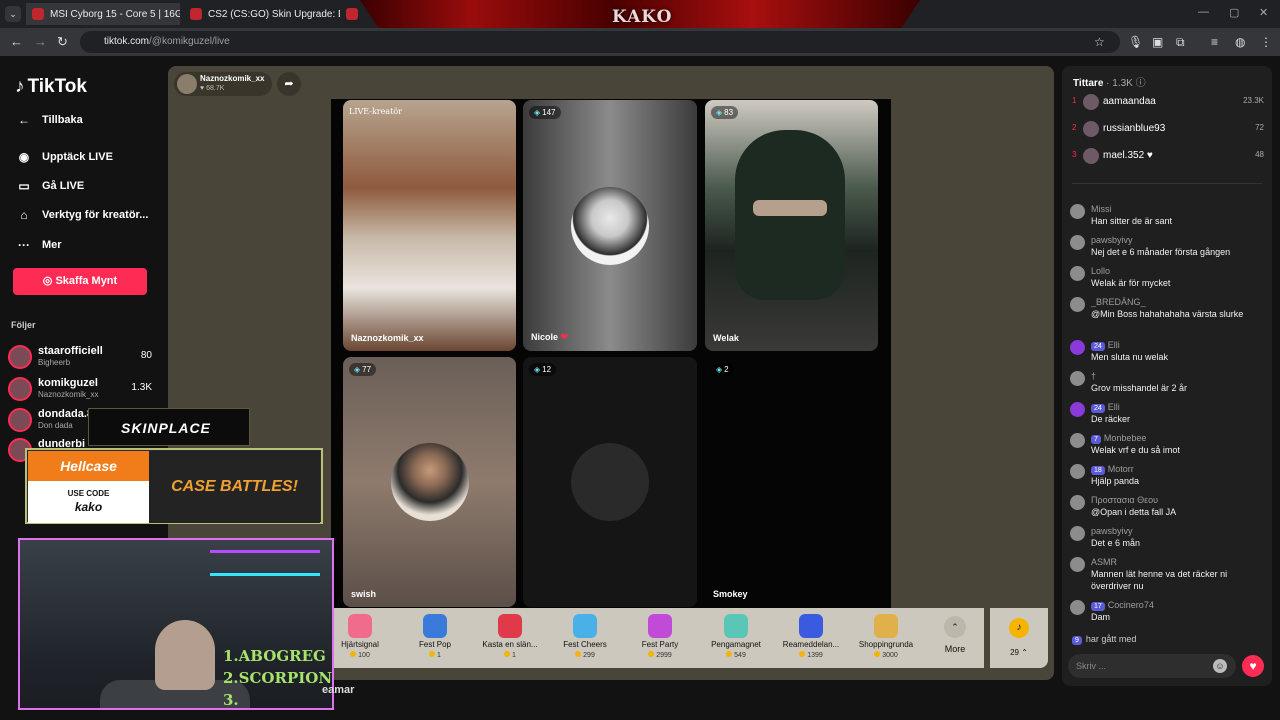 The width and height of the screenshot is (1280, 720). Describe the element at coordinates (1234, 12) in the screenshot. I see `maximize-icon: ▢` at that location.